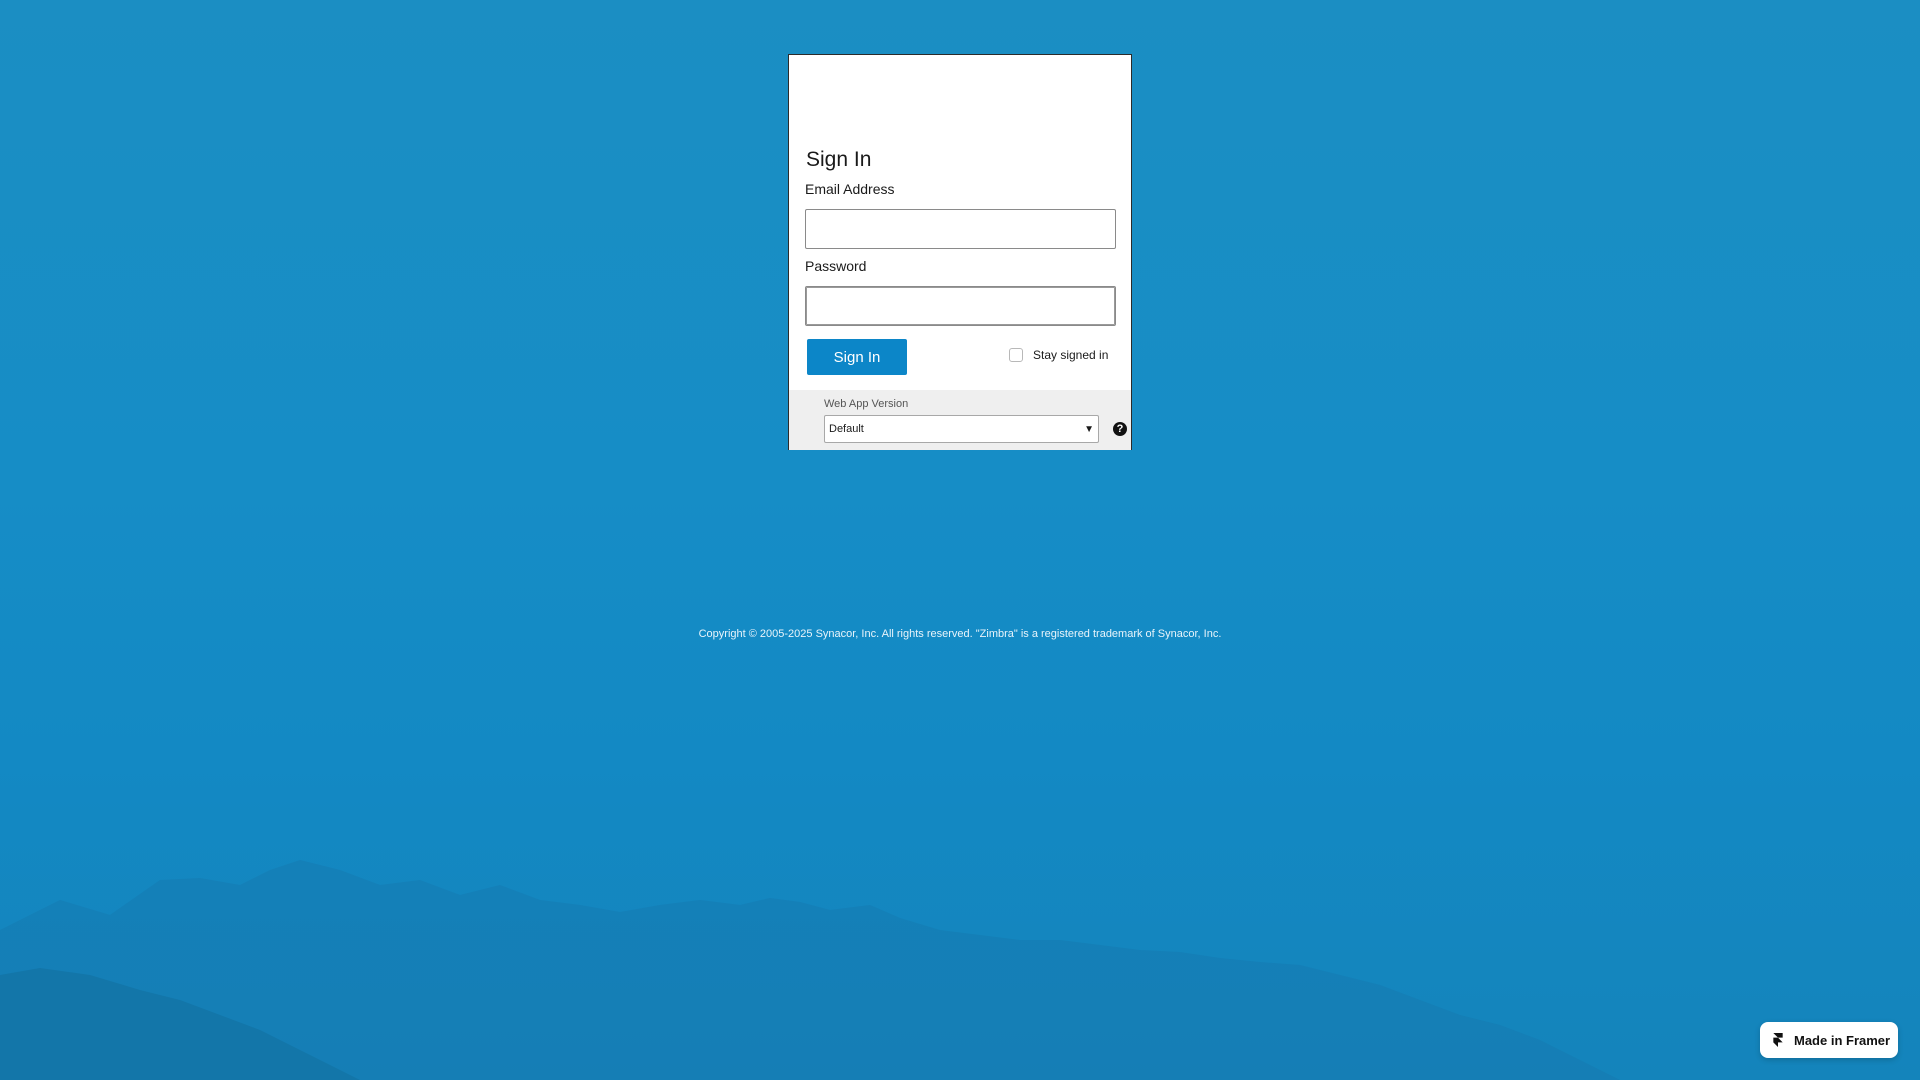 The image size is (1920, 1080). What do you see at coordinates (839, 159) in the screenshot?
I see `page-title: Sign In` at bounding box center [839, 159].